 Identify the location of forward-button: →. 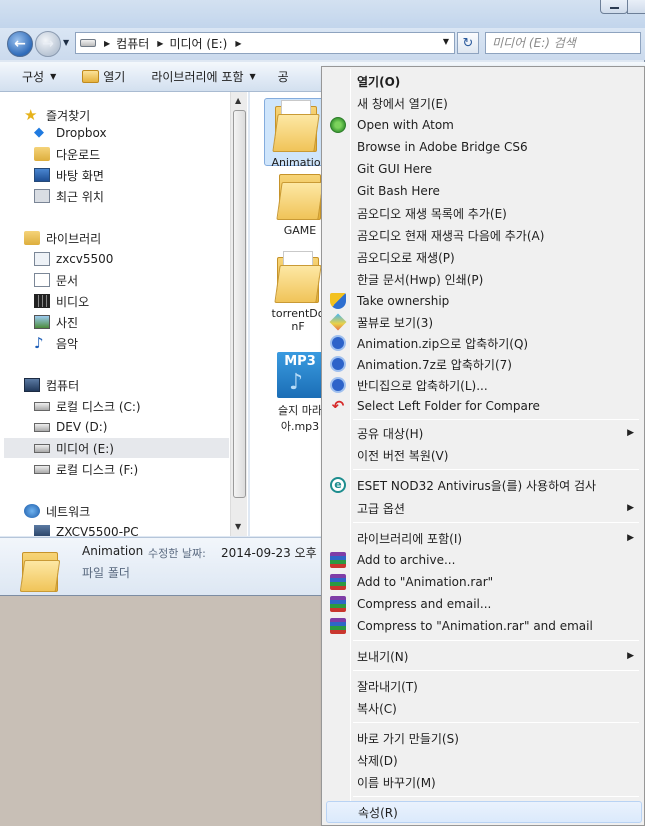
(48, 44).